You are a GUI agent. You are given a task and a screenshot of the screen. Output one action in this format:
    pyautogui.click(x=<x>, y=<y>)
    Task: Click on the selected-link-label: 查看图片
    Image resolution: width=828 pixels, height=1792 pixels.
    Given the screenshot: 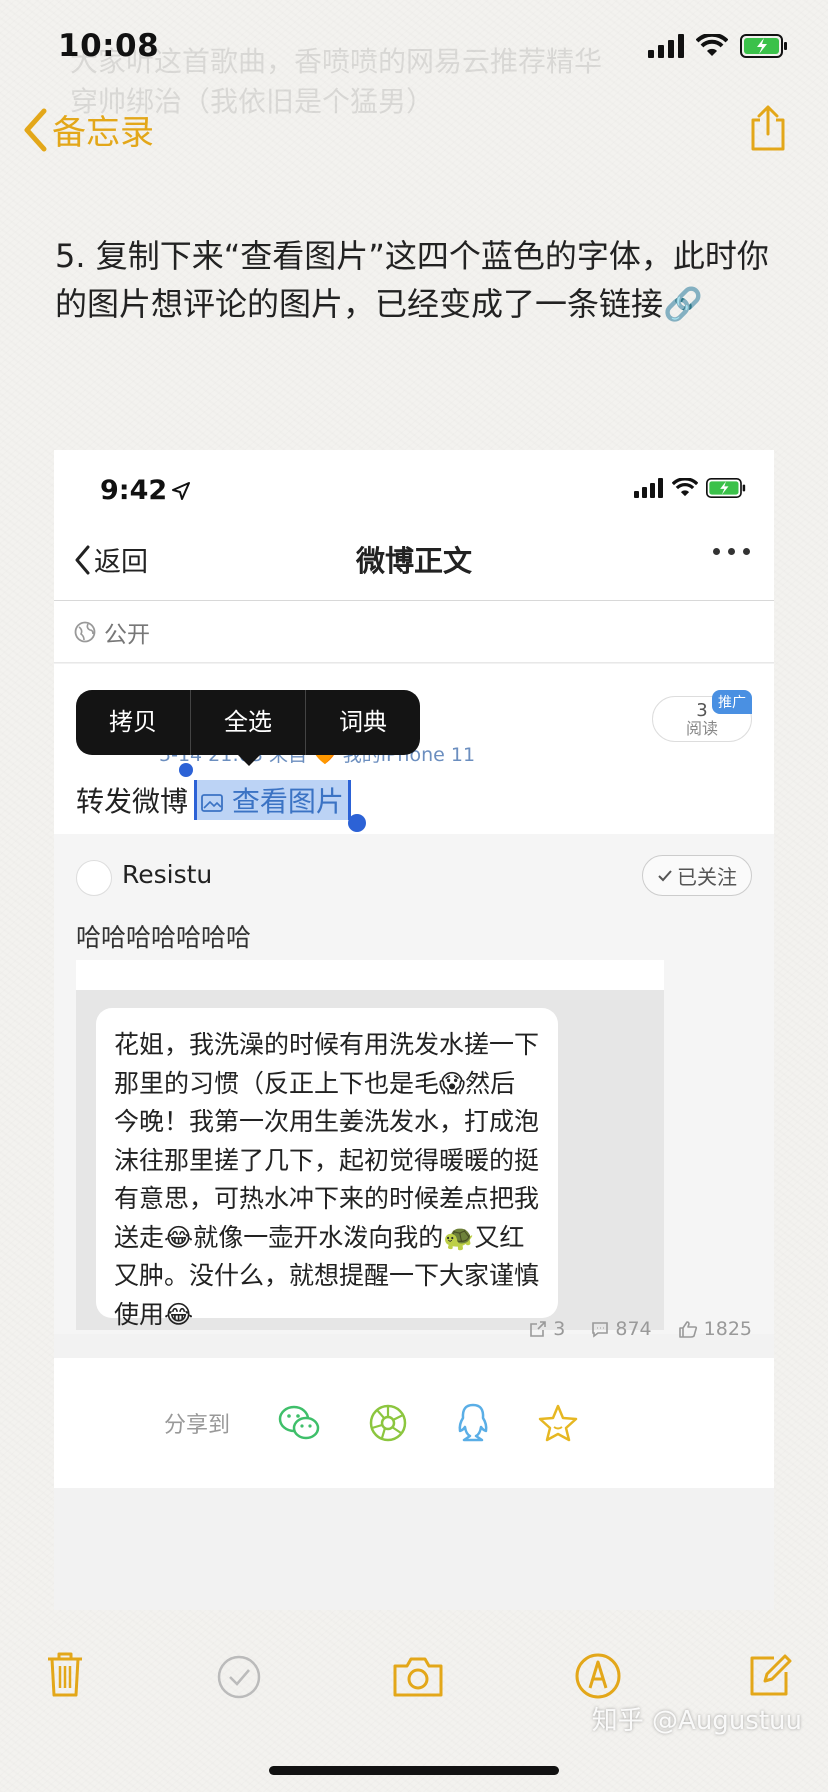 What is the action you would take?
    pyautogui.click(x=287, y=801)
    